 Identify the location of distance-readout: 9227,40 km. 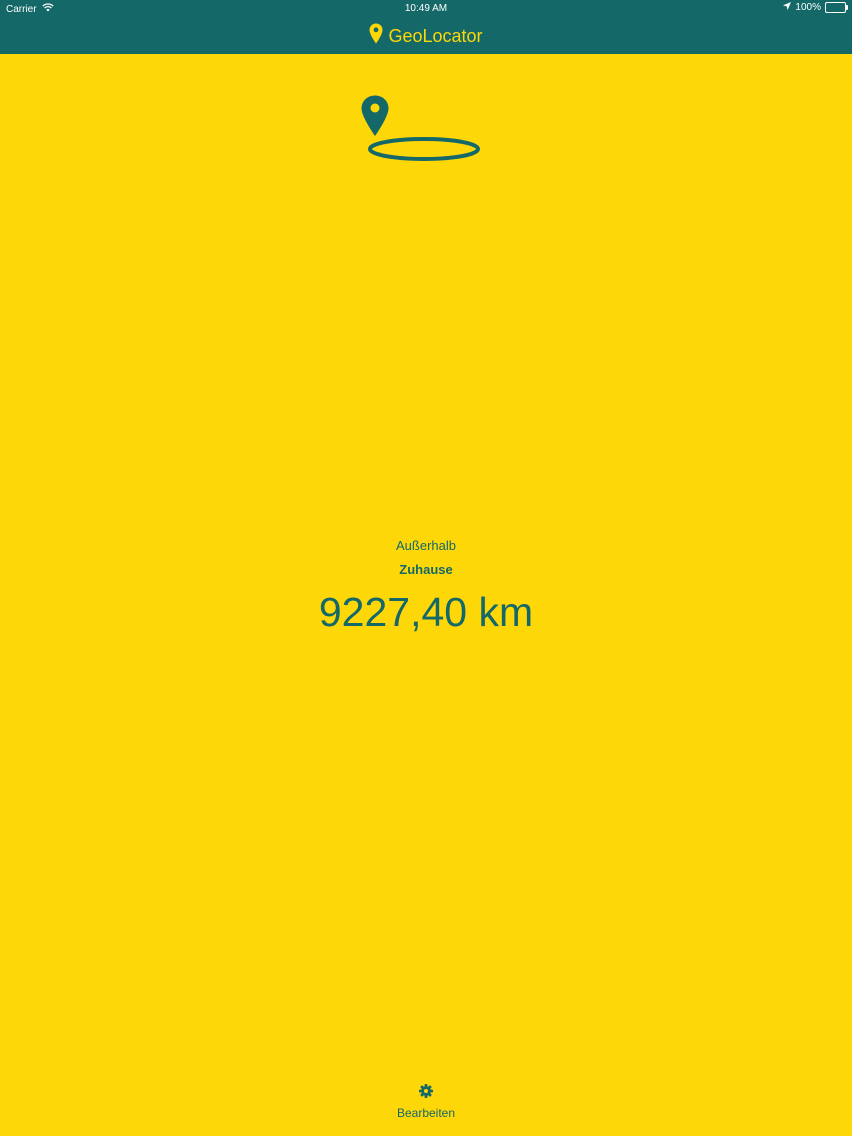
(426, 612).